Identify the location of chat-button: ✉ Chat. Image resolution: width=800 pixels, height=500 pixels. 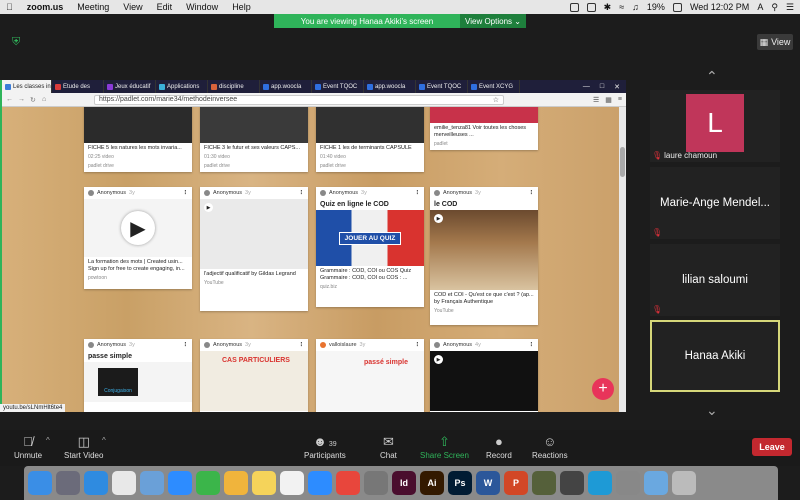
(388, 447).